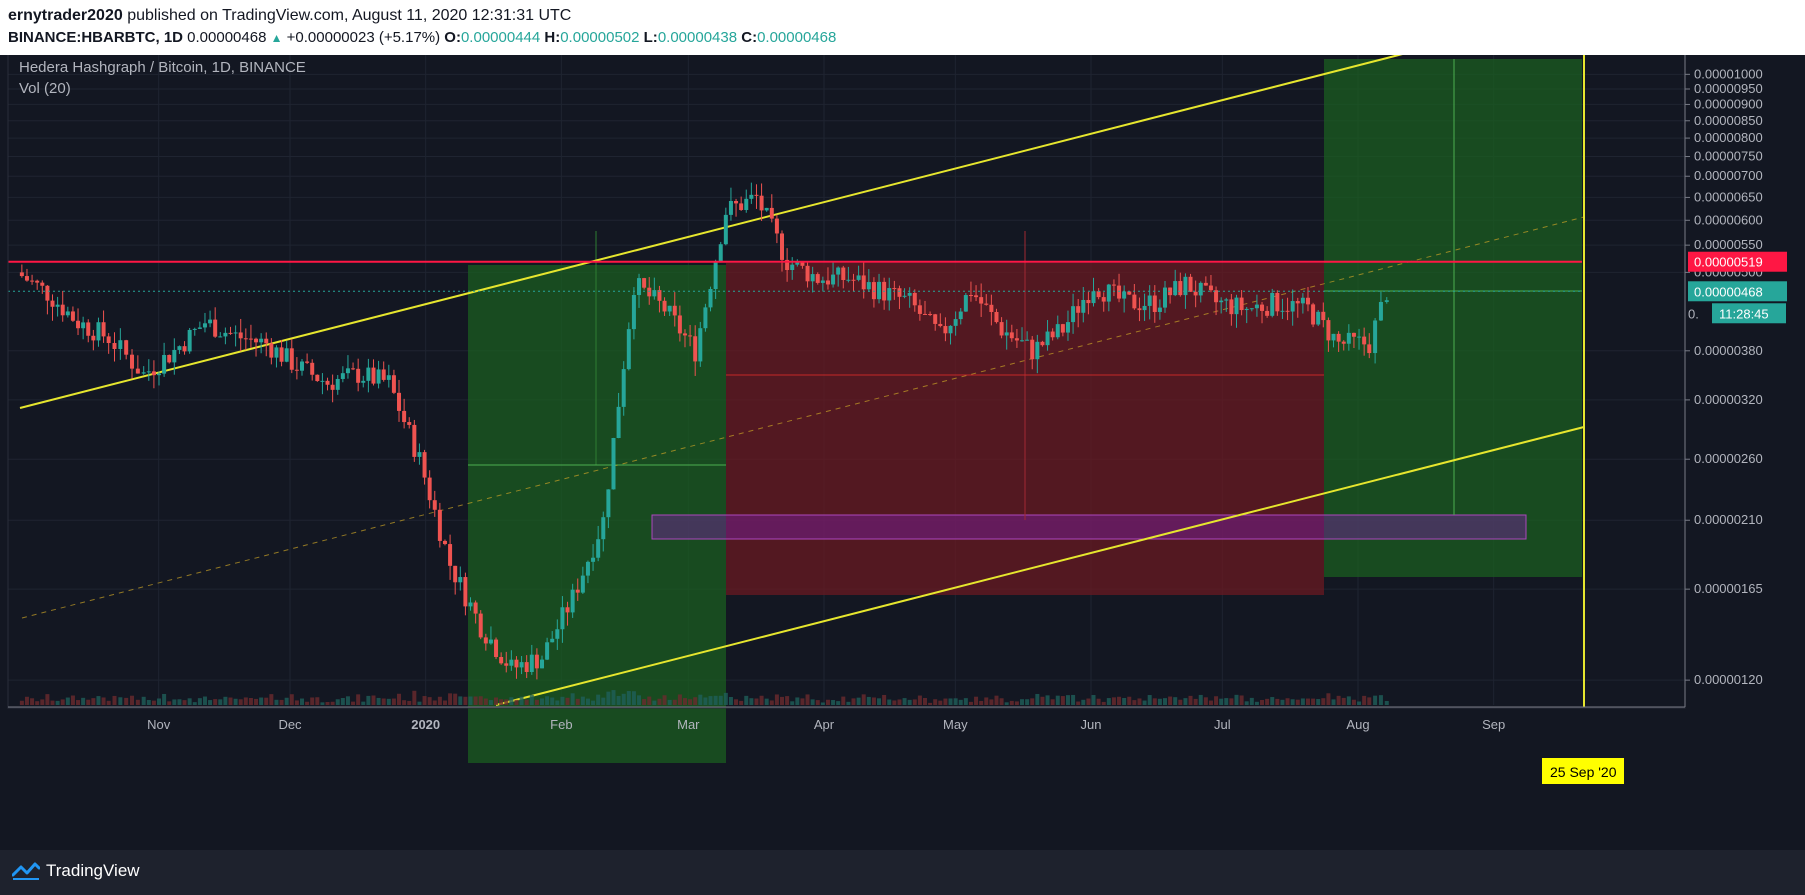 The image size is (1805, 895). Describe the element at coordinates (500, 37) in the screenshot. I see `open-value: 0.00000444` at that location.